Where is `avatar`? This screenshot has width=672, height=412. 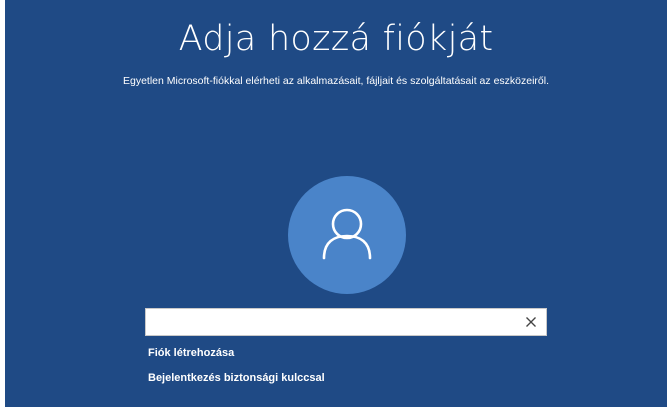 avatar is located at coordinates (347, 235).